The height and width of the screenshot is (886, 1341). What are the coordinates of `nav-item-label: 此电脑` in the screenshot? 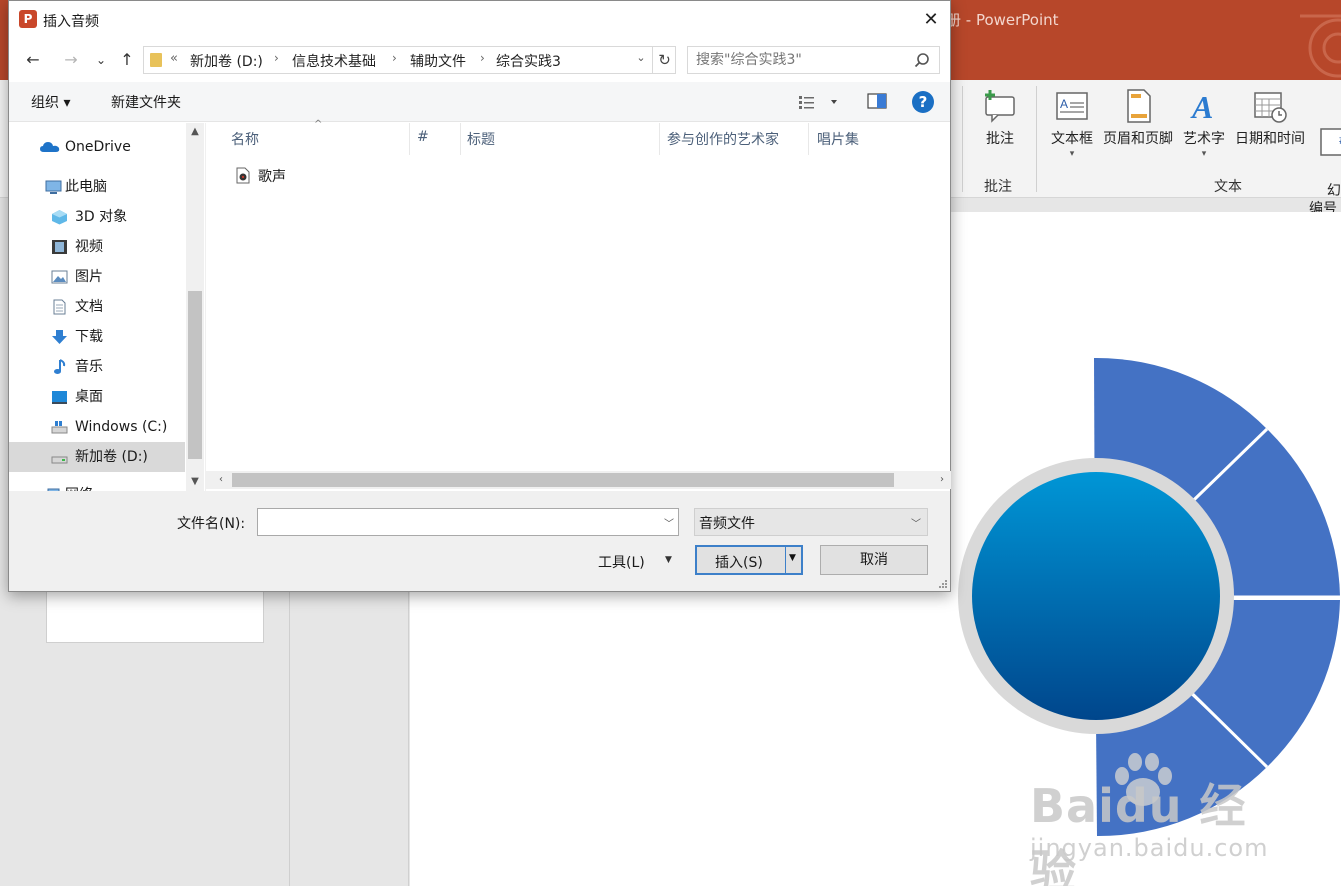 It's located at (86, 187).